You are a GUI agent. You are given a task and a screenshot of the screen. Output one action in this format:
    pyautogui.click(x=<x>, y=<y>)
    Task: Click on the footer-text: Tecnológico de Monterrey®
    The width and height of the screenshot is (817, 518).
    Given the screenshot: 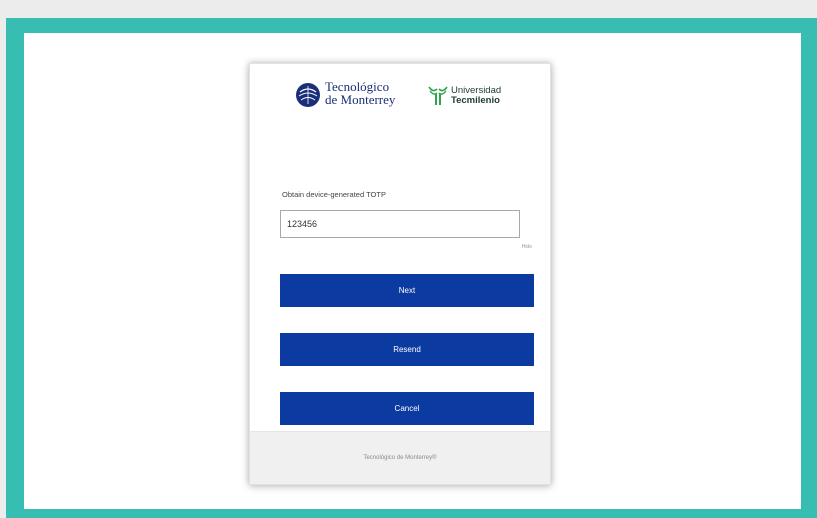 What is the action you would take?
    pyautogui.click(x=400, y=458)
    